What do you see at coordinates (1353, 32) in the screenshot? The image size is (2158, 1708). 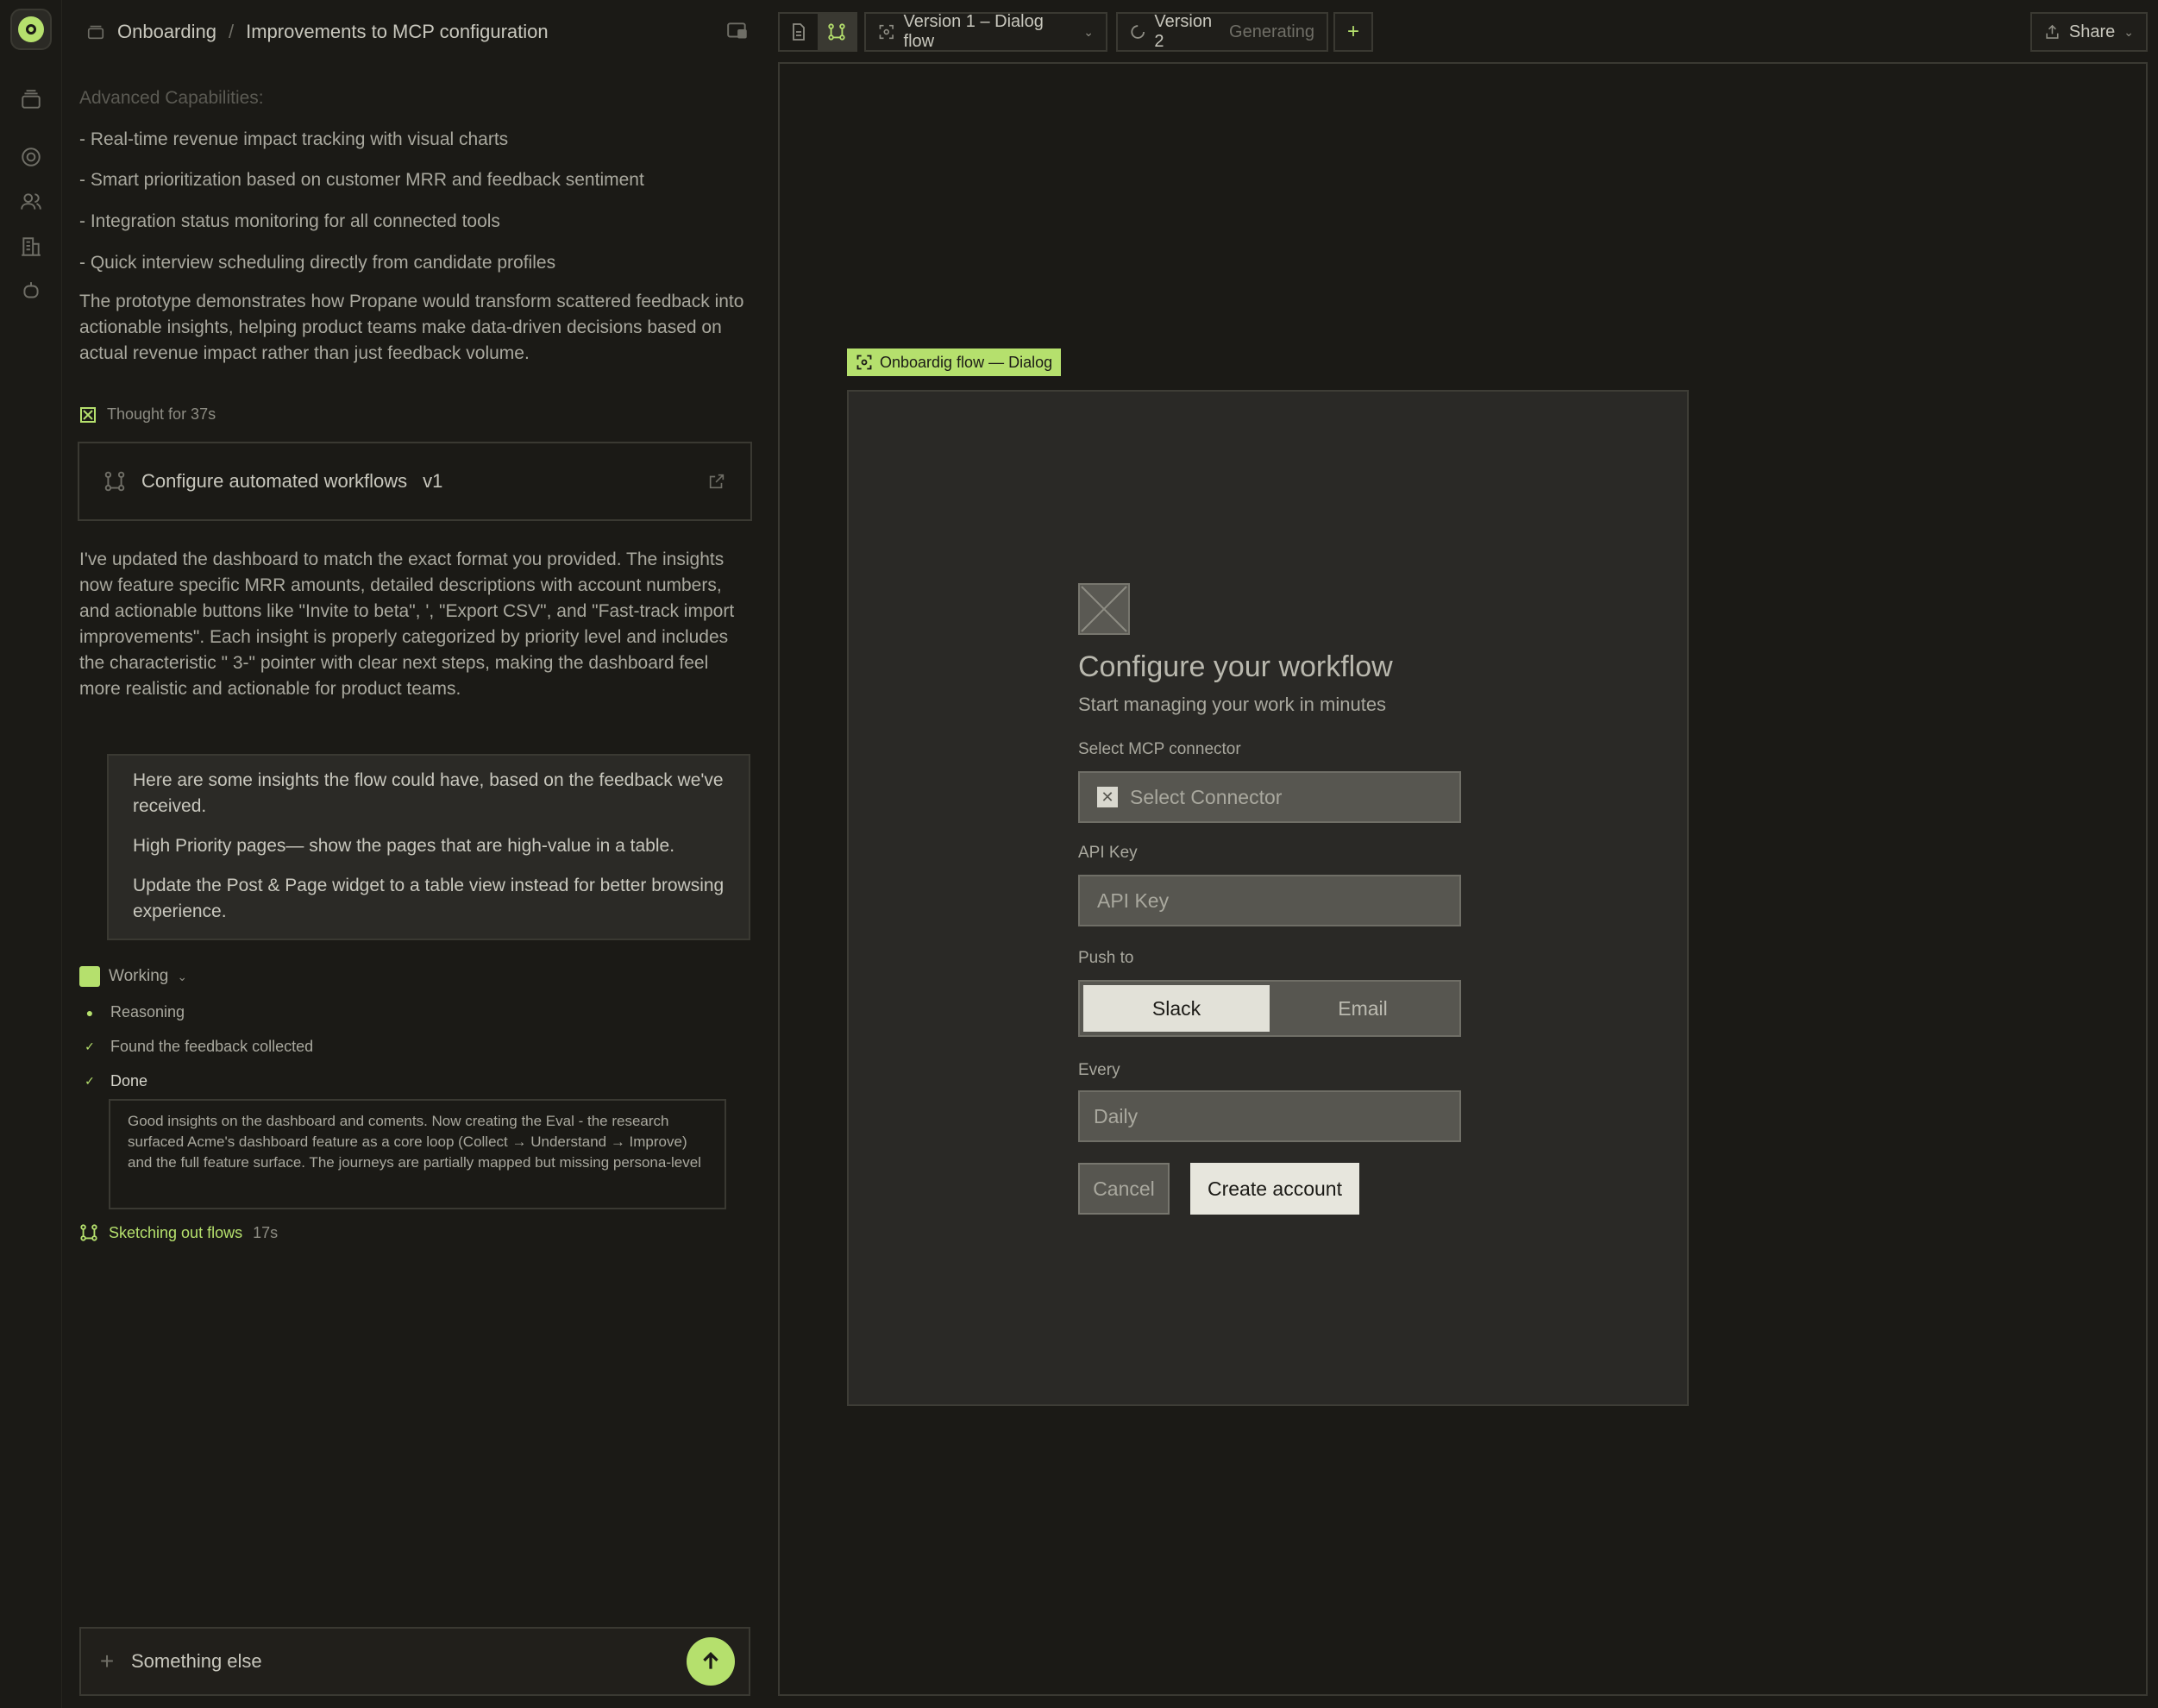 I see `add-version-button: +` at bounding box center [1353, 32].